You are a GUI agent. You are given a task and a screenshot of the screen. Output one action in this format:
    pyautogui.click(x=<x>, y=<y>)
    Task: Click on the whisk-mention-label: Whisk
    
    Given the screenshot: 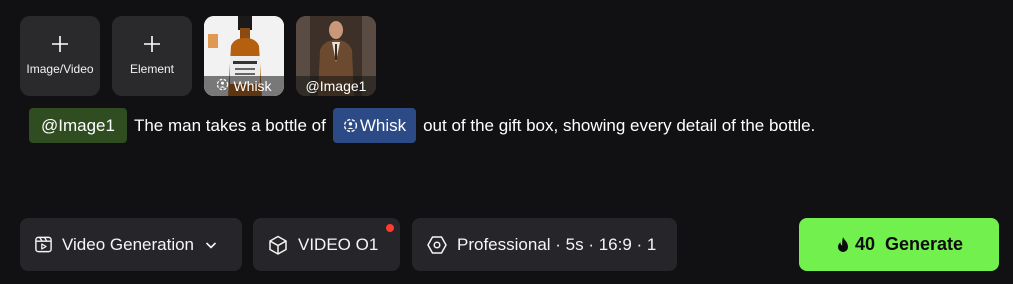 What is the action you would take?
    pyautogui.click(x=383, y=125)
    